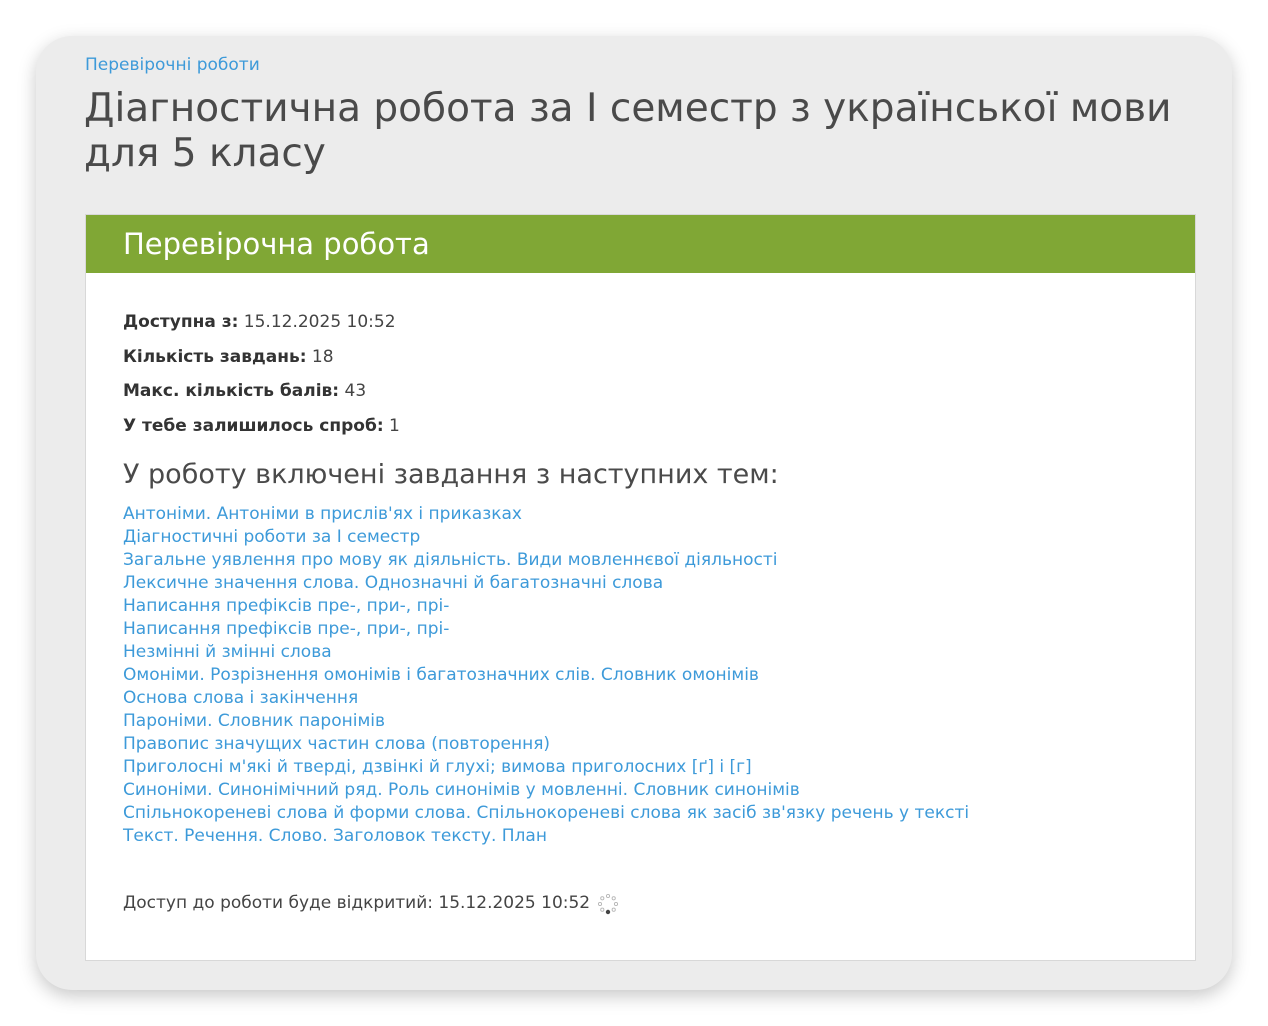 This screenshot has height=1026, width=1268. Describe the element at coordinates (172, 65) in the screenshot. I see `breadcrumb-link: Перевірочні роботи` at that location.